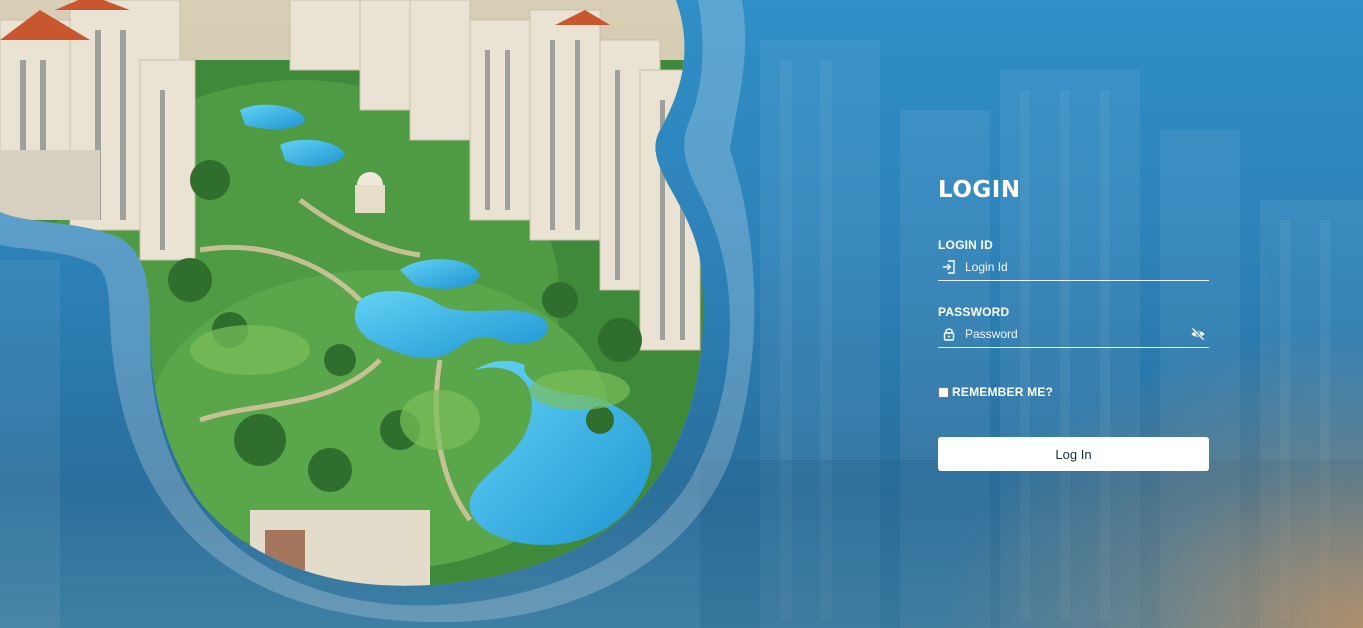 This screenshot has height=628, width=1363. Describe the element at coordinates (943, 392) in the screenshot. I see `remember-me-checkbox` at that location.